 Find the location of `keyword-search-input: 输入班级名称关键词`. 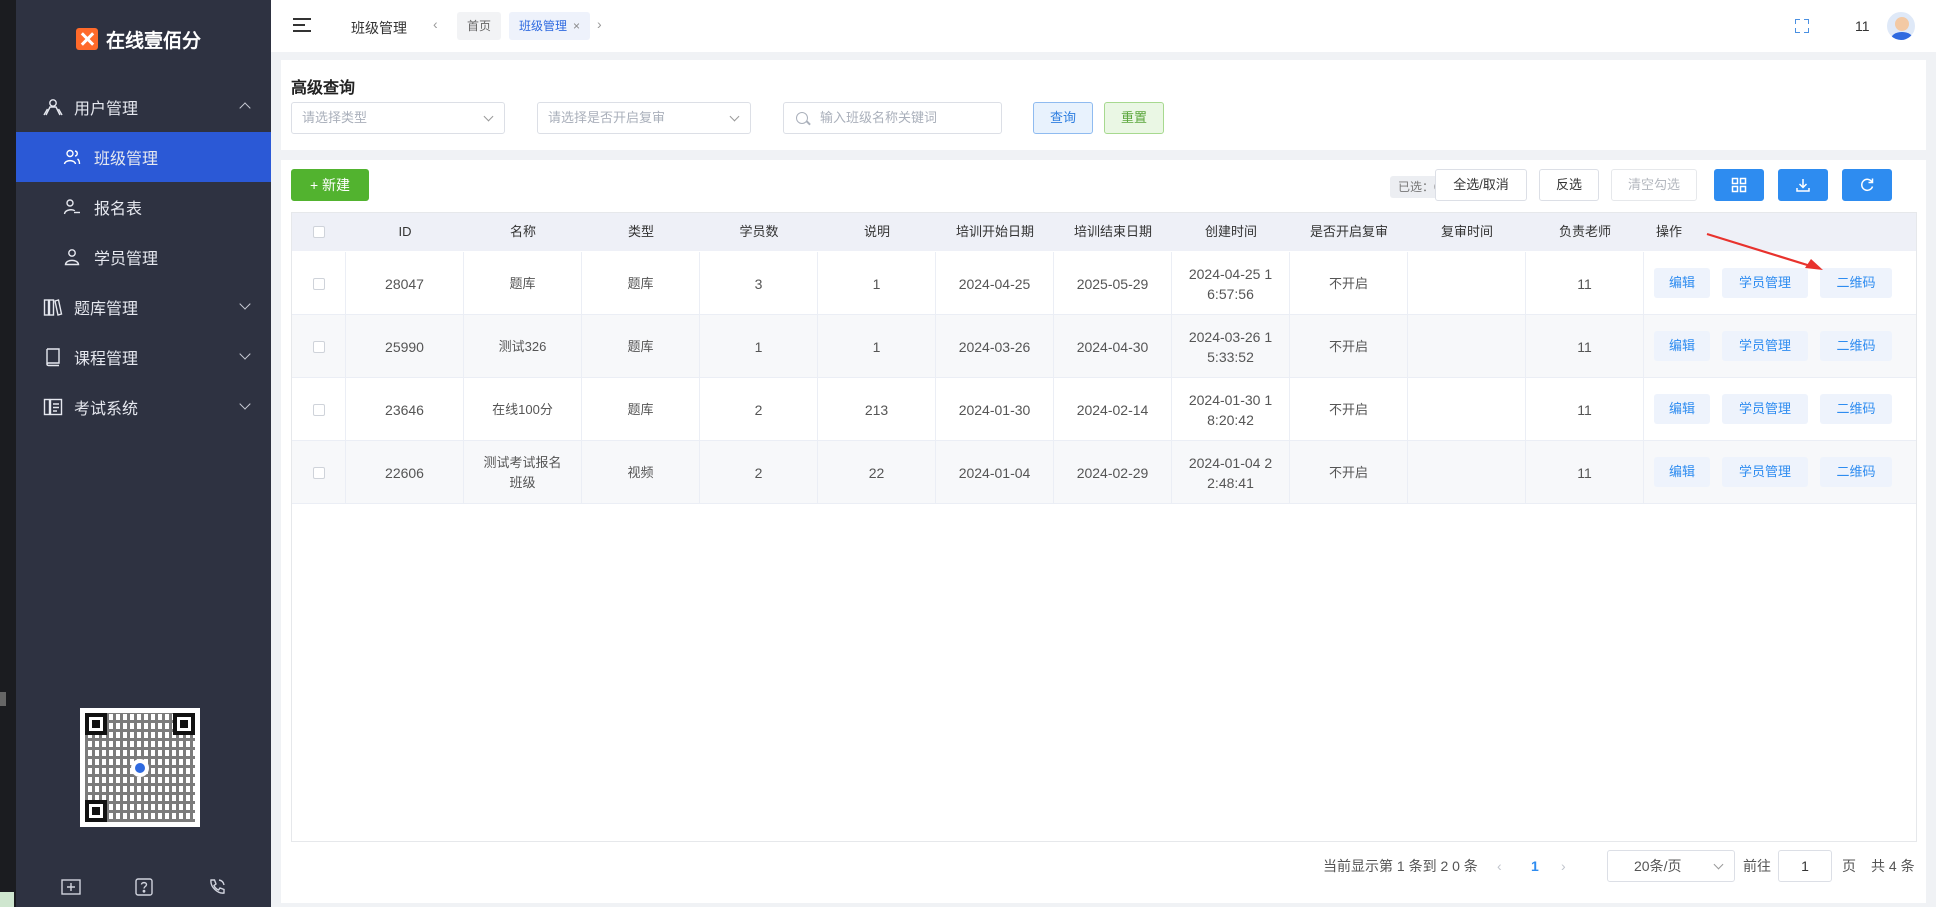

keyword-search-input: 输入班级名称关键词 is located at coordinates (892, 118).